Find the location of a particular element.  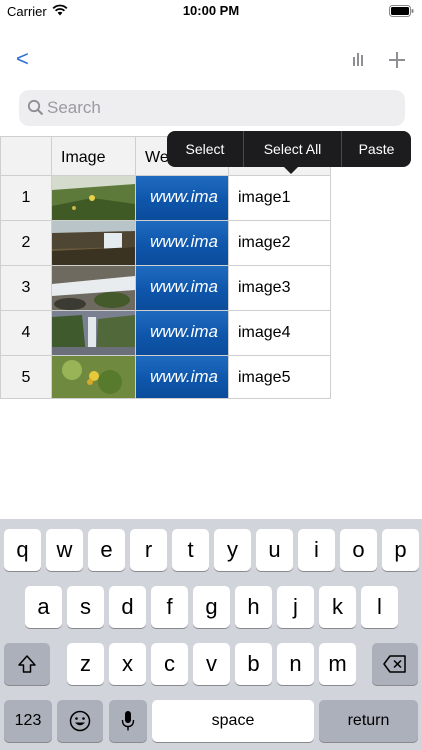

meadow-image is located at coordinates (93, 198).